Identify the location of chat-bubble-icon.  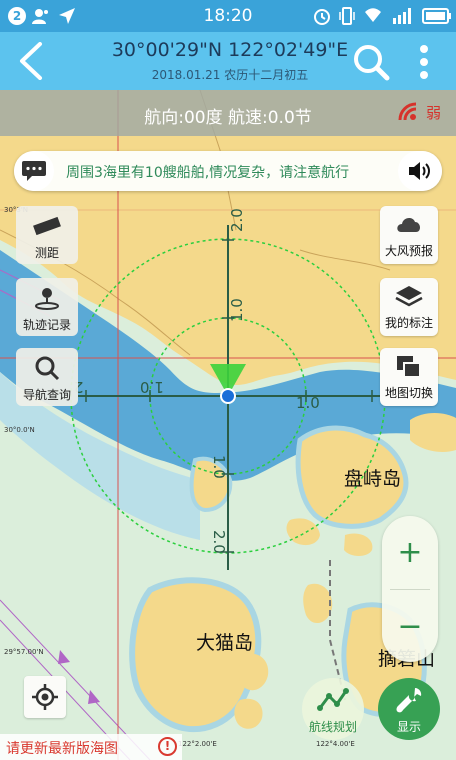
(34, 171).